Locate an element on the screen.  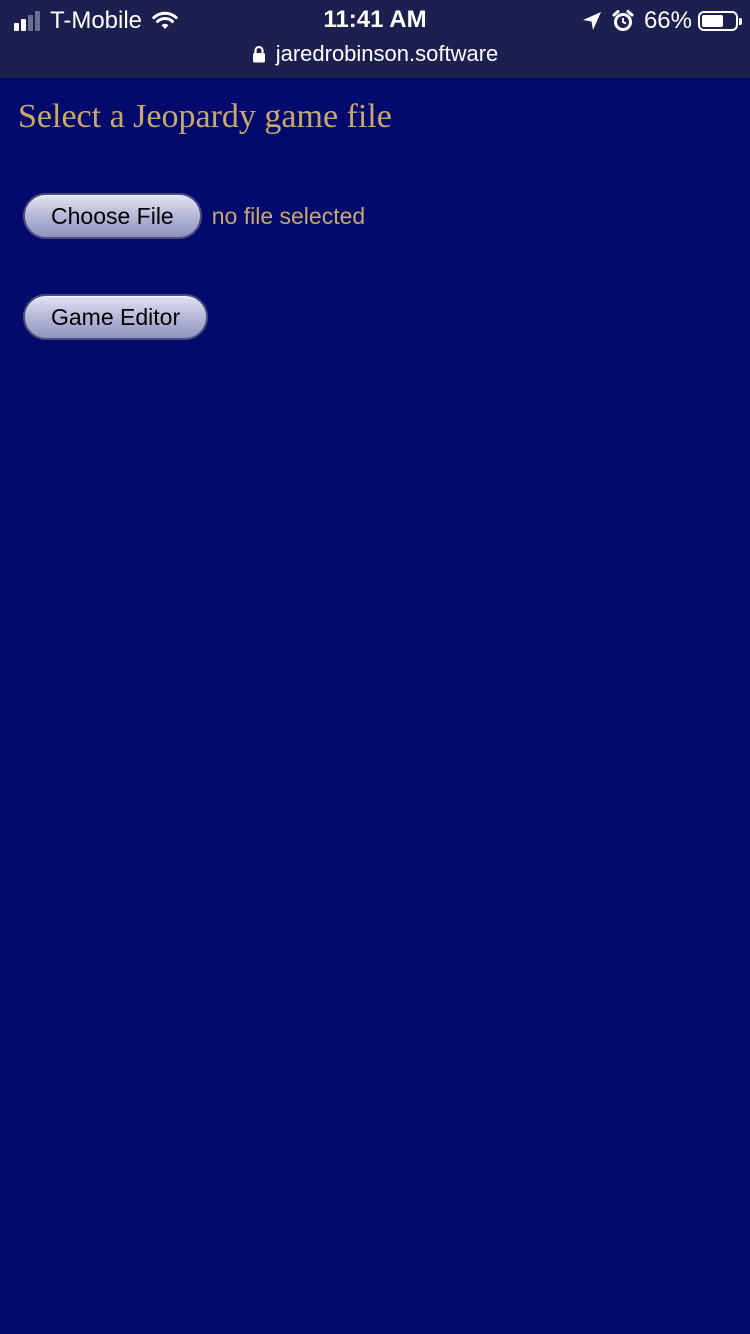
url-bar: jaredrobinson.software is located at coordinates (375, 54).